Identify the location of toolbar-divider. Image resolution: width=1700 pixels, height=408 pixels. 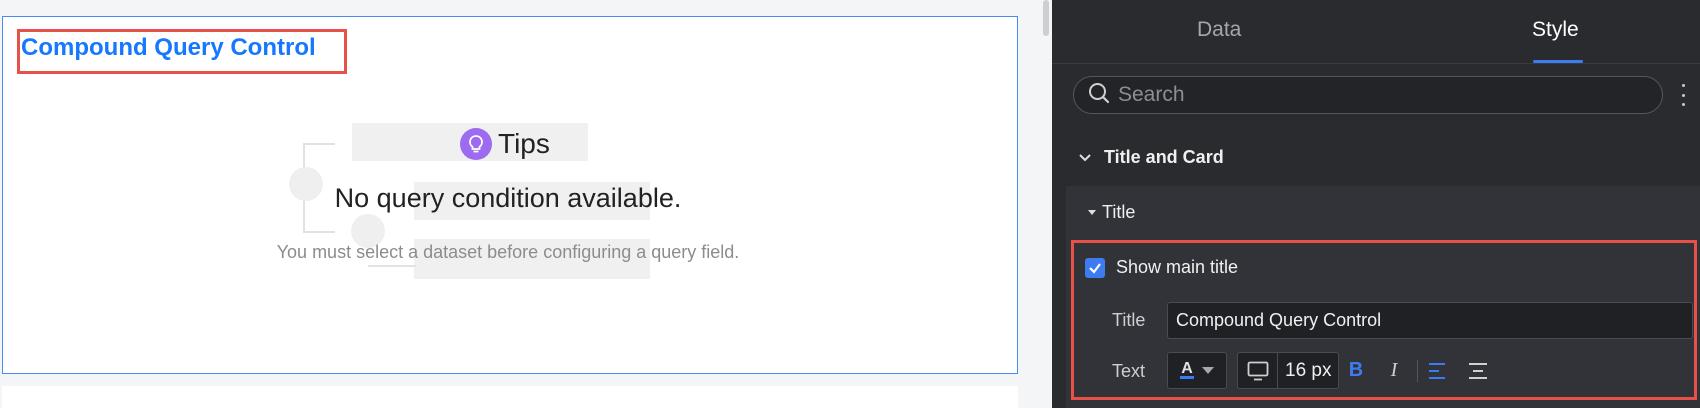
(1417, 371).